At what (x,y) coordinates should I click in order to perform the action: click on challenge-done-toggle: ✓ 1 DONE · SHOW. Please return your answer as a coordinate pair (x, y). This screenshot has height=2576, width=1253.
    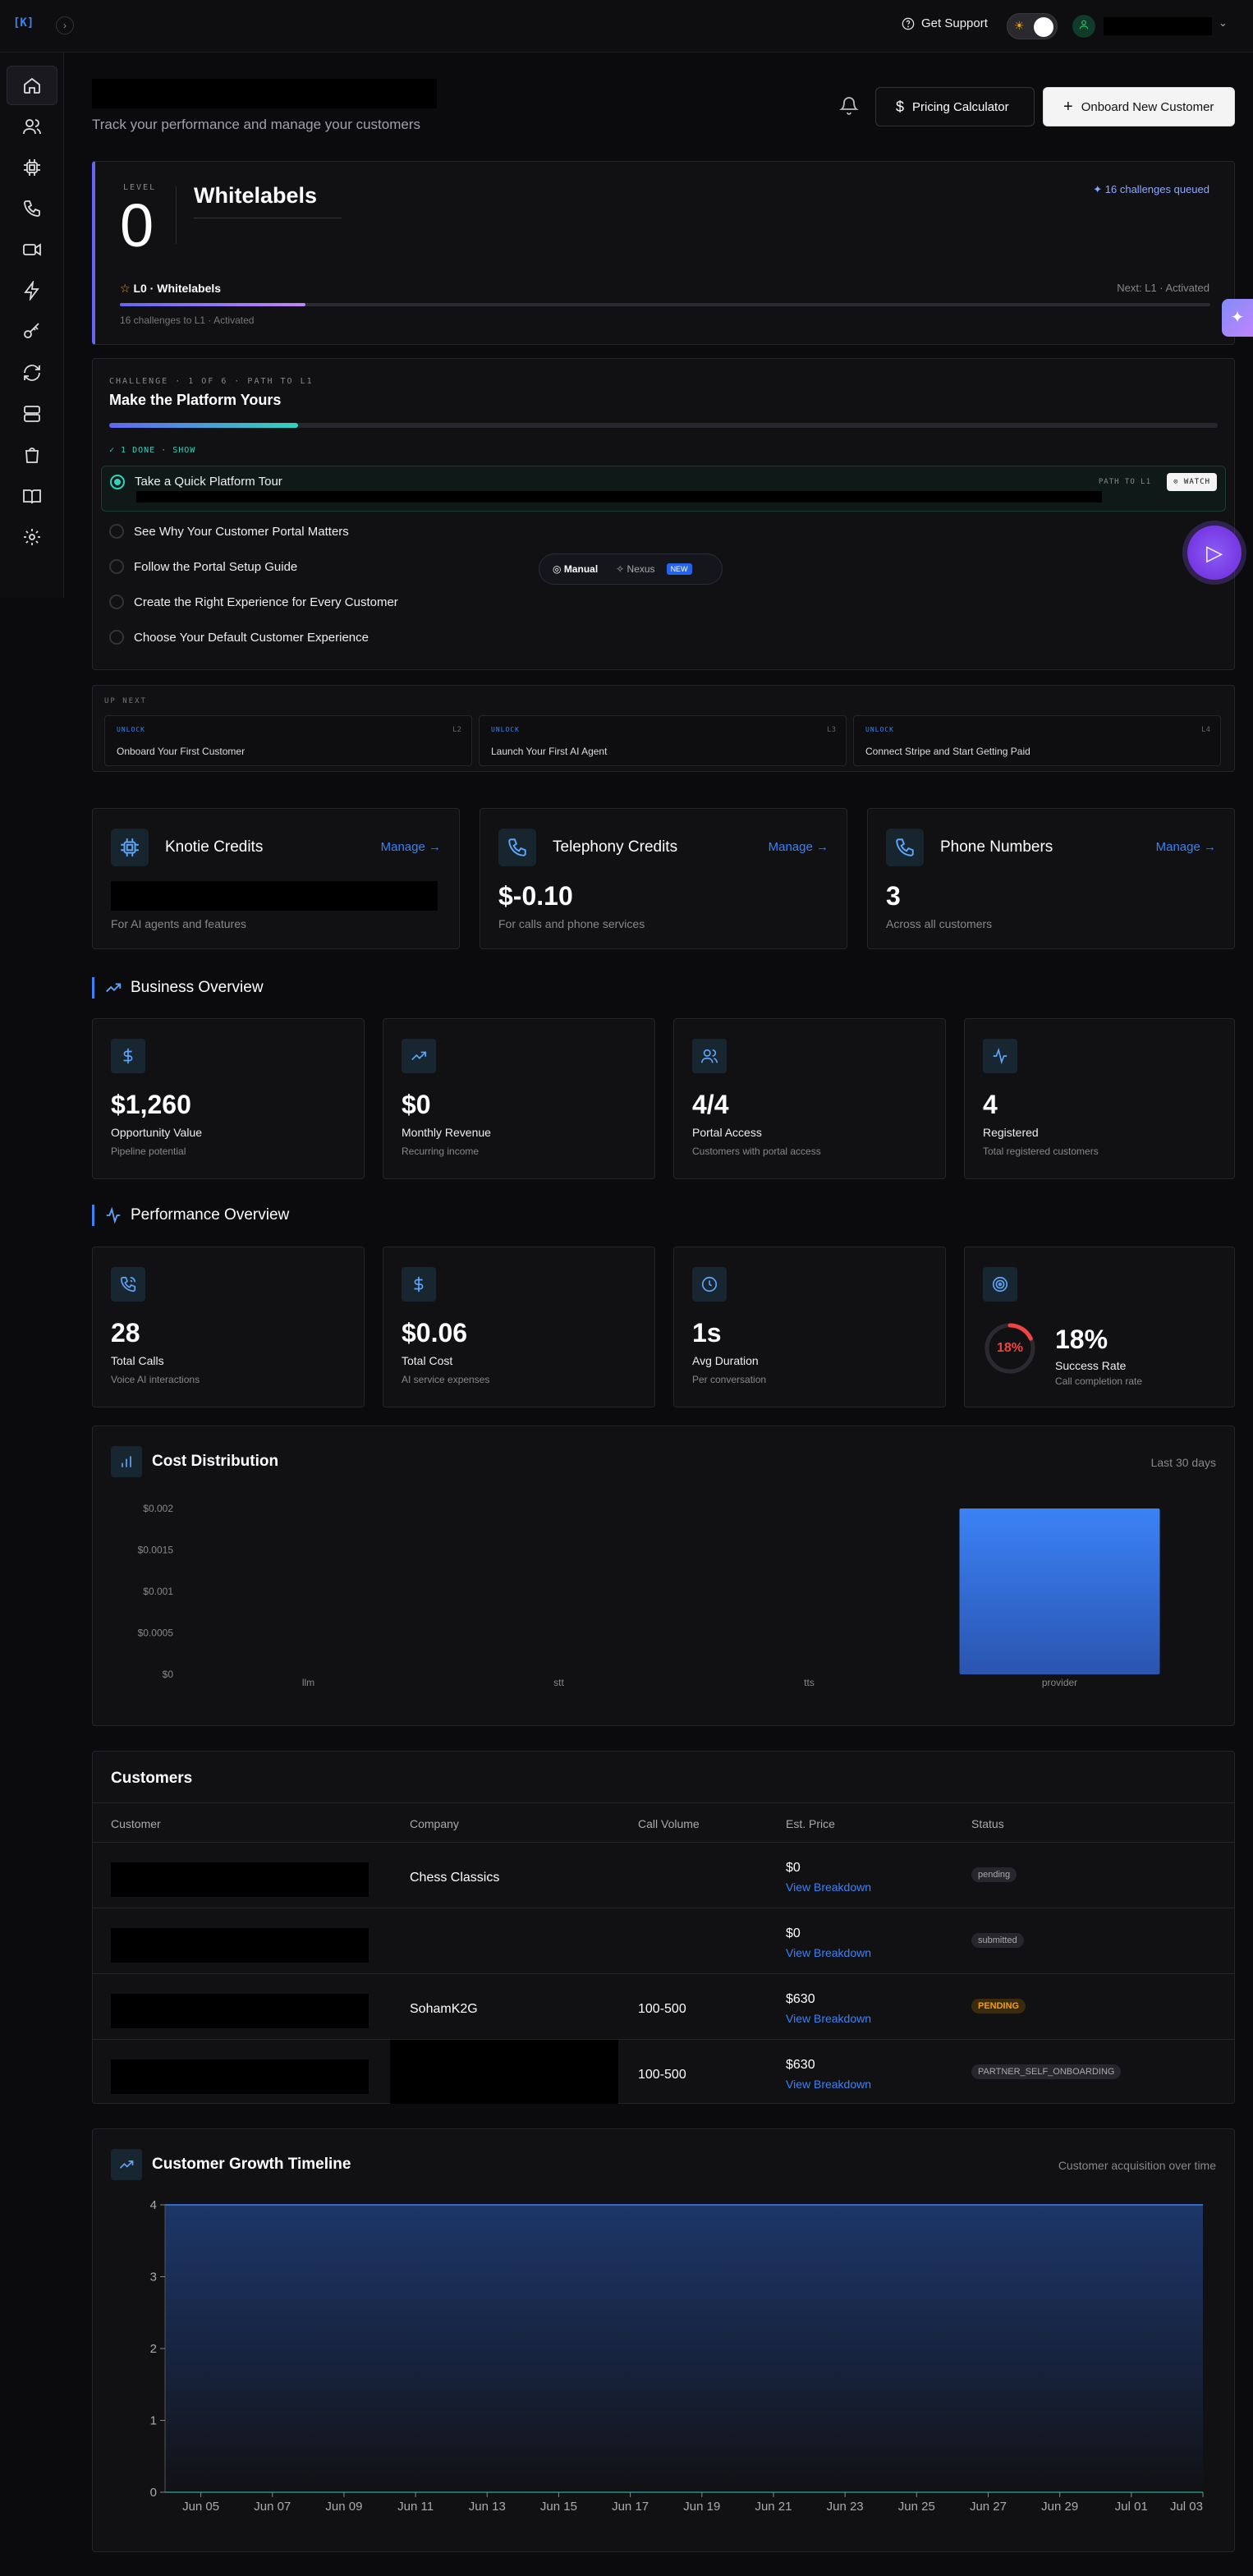
    Looking at the image, I should click on (152, 450).